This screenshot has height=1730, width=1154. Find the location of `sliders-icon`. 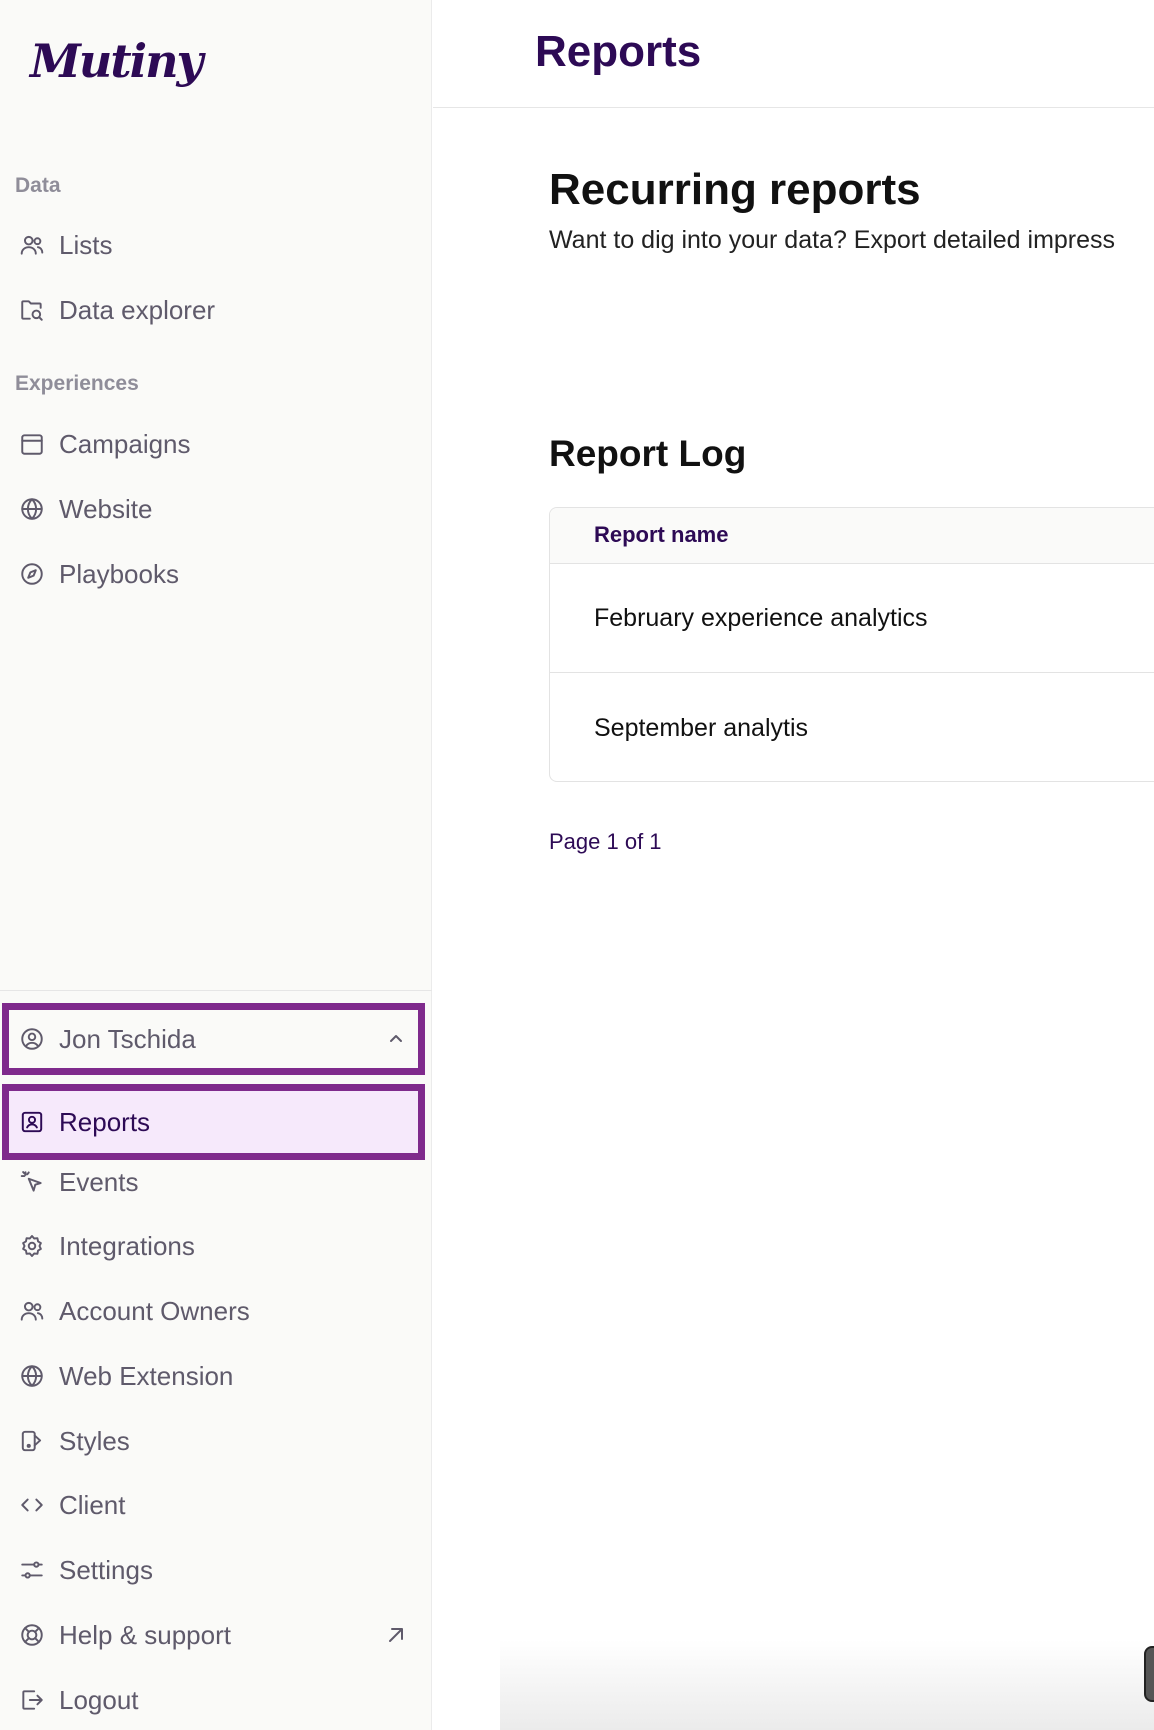

sliders-icon is located at coordinates (32, 1570).